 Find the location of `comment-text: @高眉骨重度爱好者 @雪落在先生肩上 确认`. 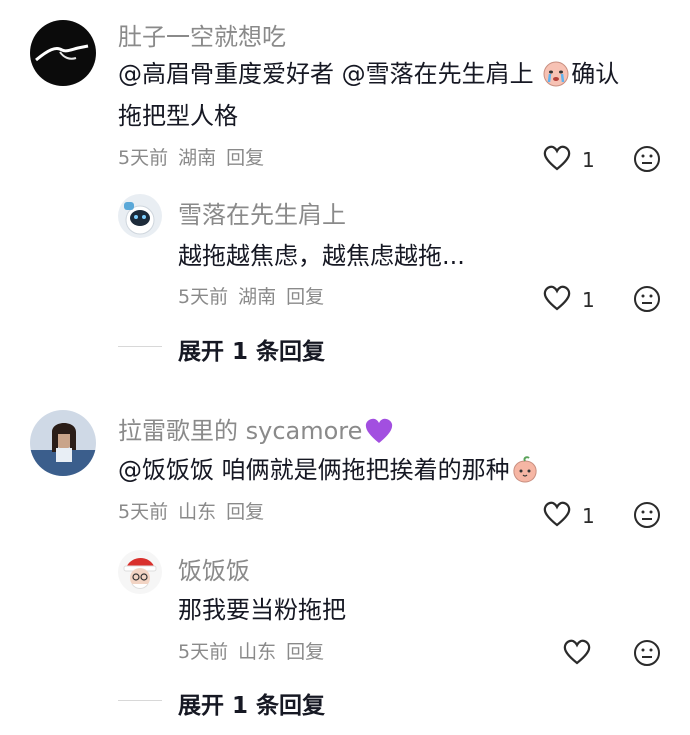

comment-text: @高眉骨重度爱好者 @雪落在先生肩上 确认 is located at coordinates (368, 77).